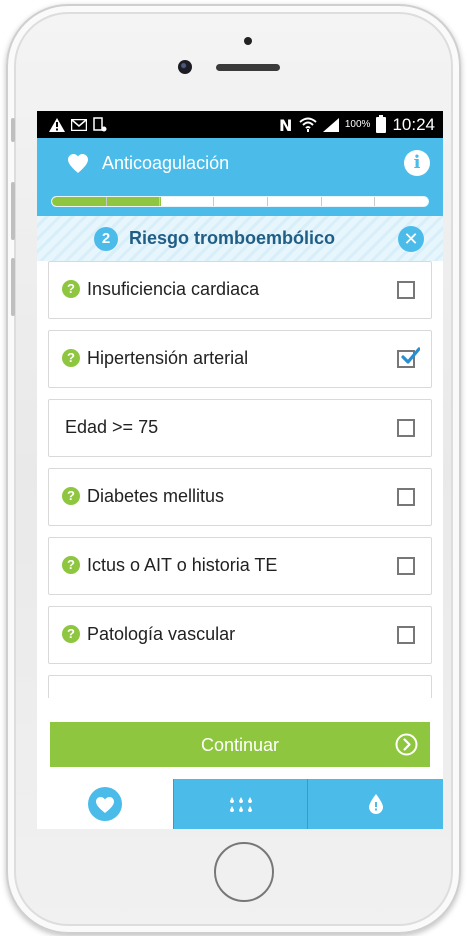  I want to click on step-number-badge: 2, so click(106, 239).